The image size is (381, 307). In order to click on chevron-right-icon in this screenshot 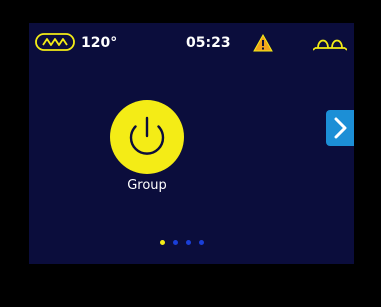, I will do `click(340, 128)`.